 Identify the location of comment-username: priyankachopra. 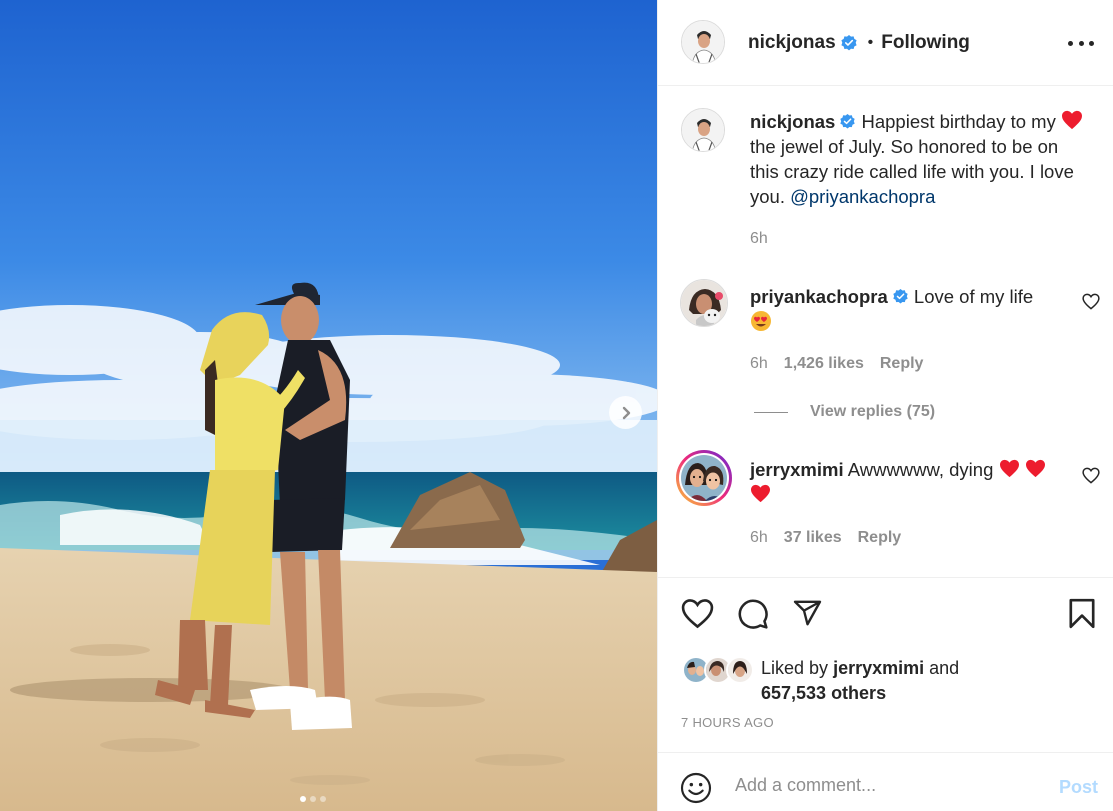
(819, 296).